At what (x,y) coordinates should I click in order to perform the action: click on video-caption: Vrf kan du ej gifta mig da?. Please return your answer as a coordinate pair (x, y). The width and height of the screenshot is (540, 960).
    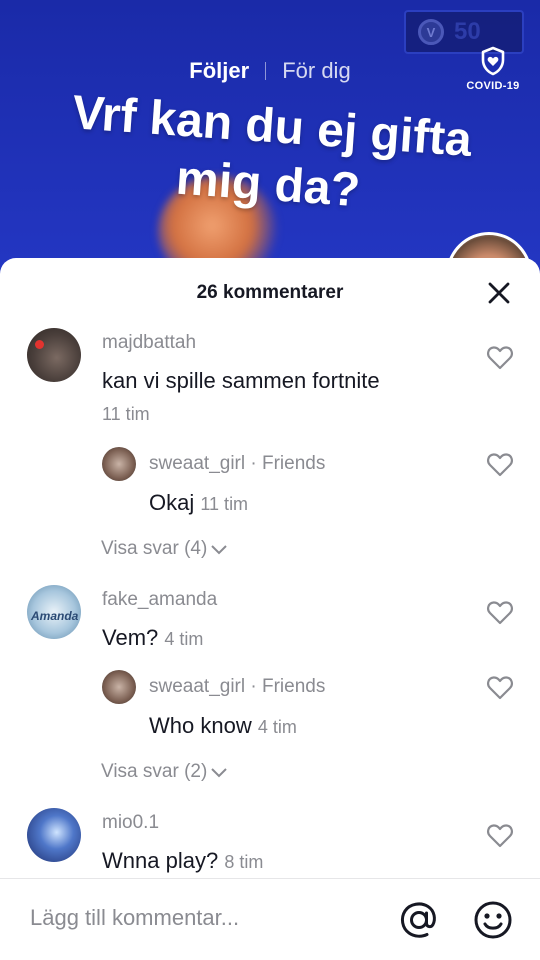
    Looking at the image, I should click on (270, 156).